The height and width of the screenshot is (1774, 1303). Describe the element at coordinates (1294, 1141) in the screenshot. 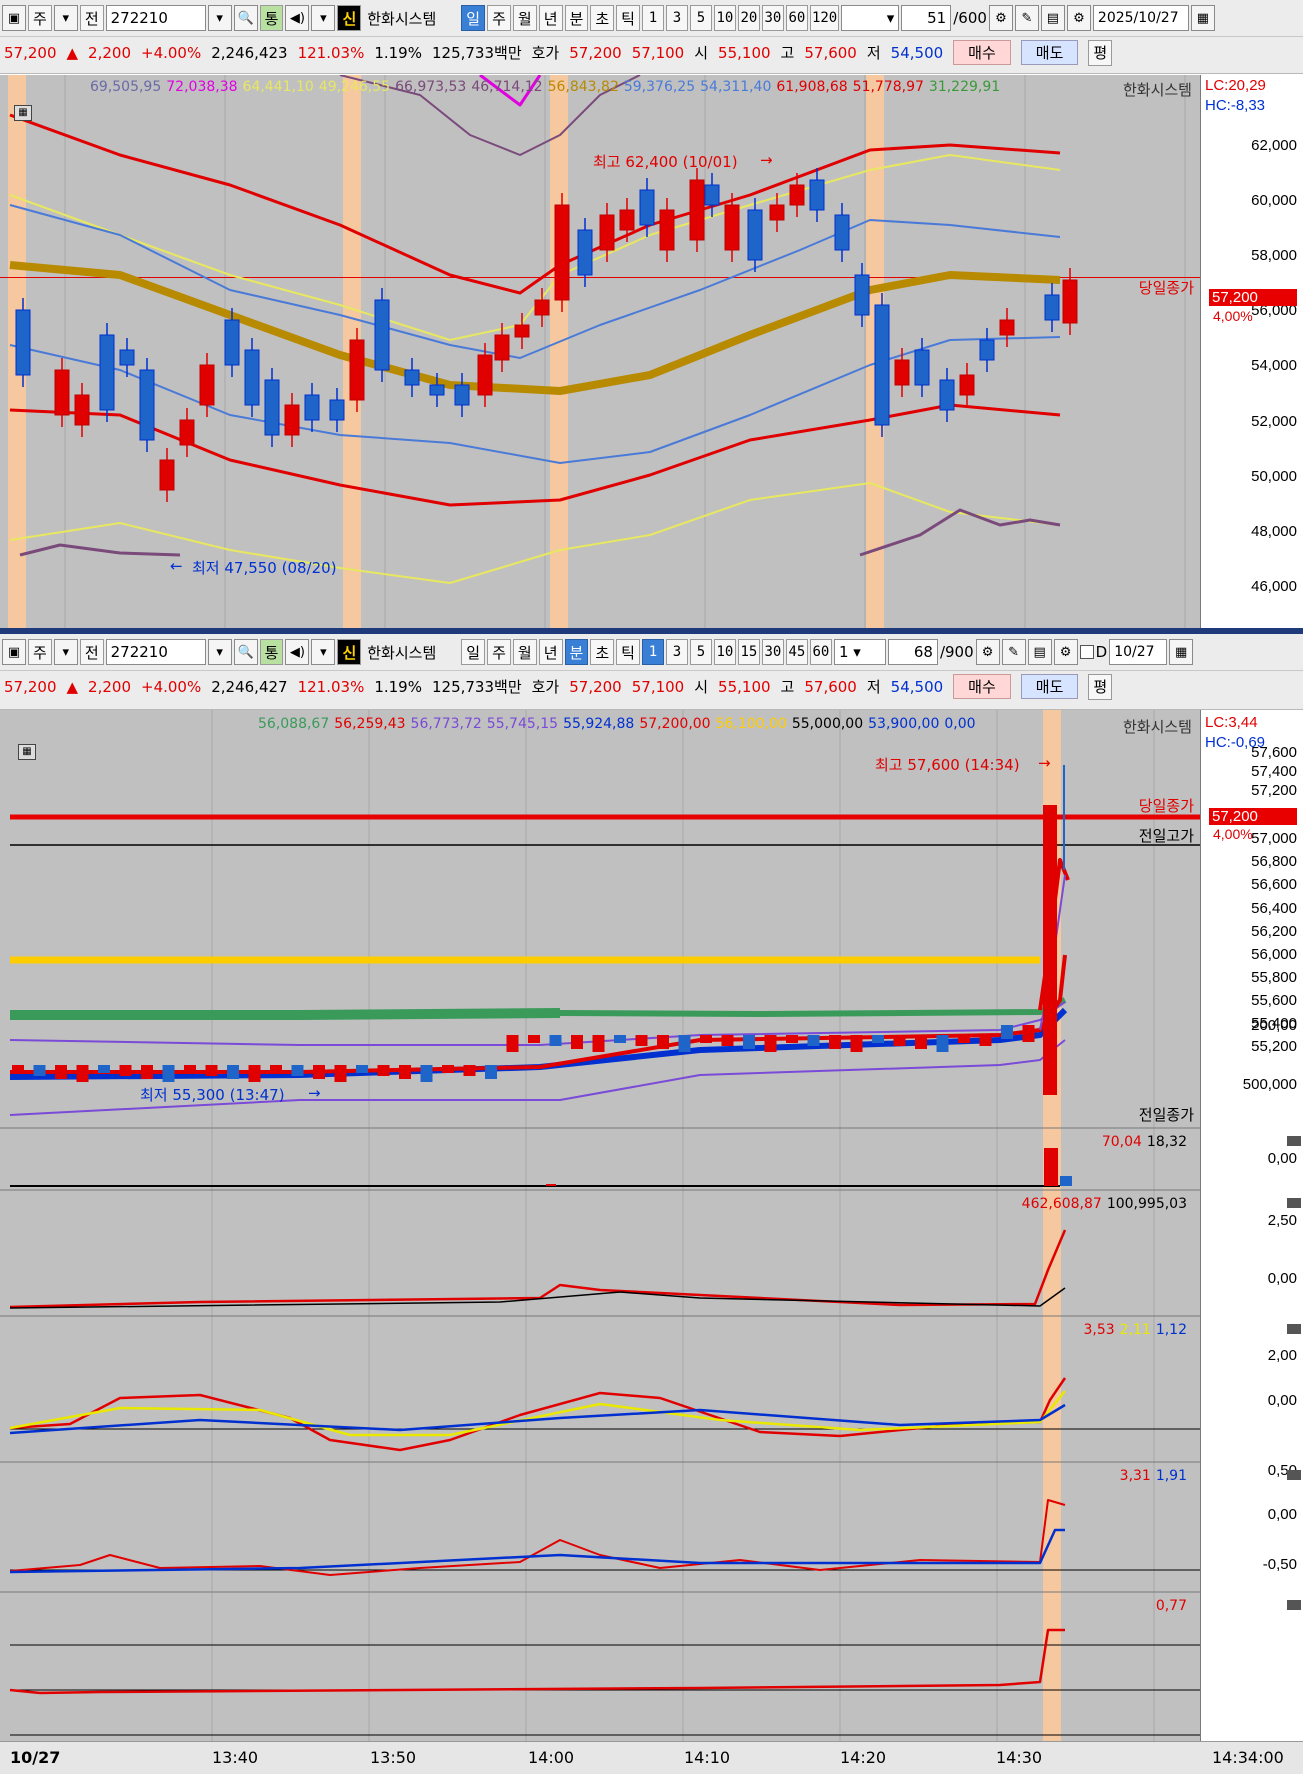

I see `sub1-collapse-icon` at that location.